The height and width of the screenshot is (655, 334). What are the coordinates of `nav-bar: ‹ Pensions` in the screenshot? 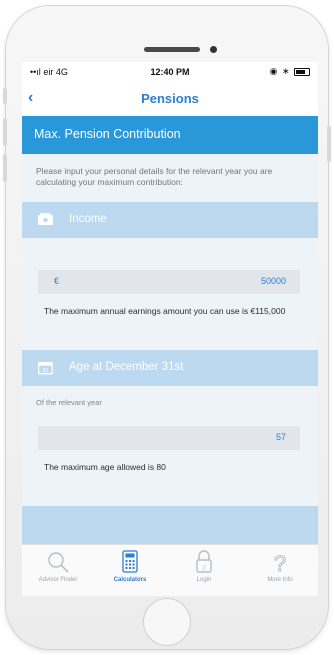 It's located at (170, 98).